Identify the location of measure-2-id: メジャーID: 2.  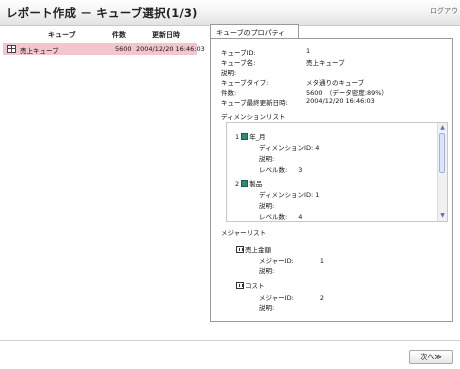
(291, 297).